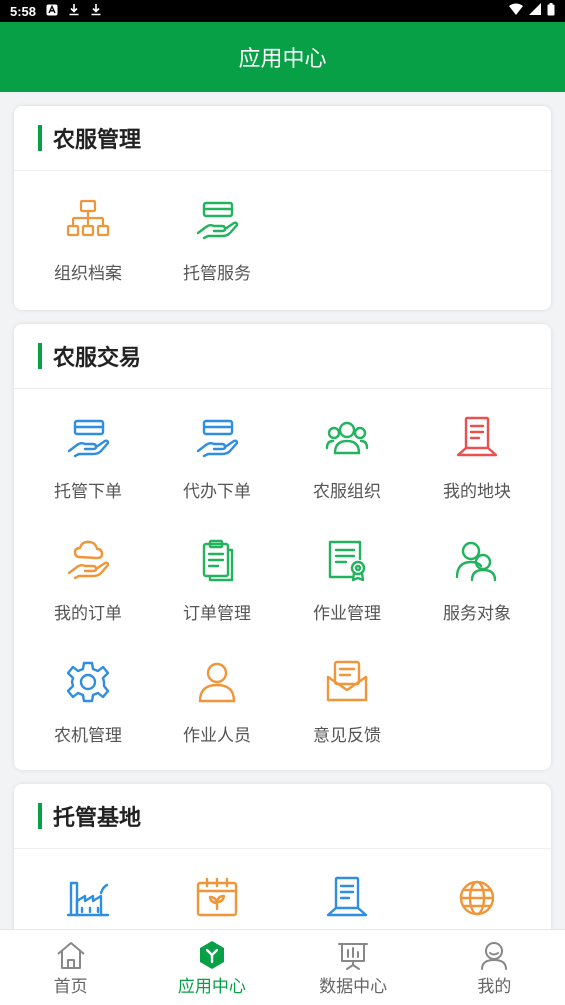 The image size is (565, 1005). I want to click on app-item-machinery-management: 农机管理, so click(88, 689).